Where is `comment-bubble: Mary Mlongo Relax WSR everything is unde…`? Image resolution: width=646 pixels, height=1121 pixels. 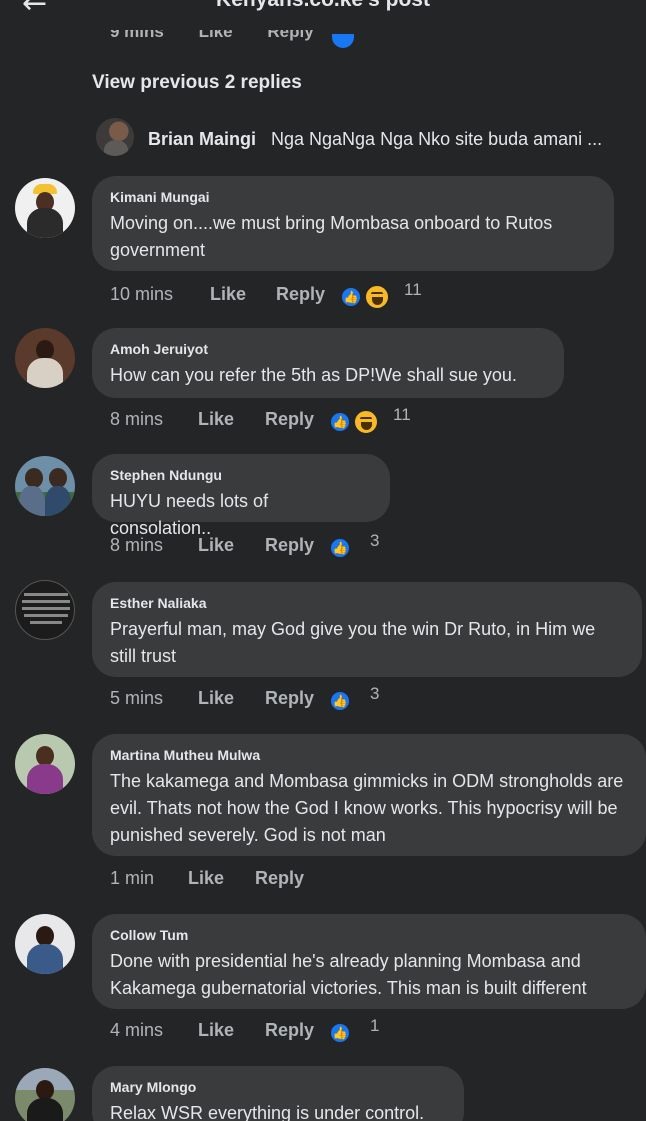 comment-bubble: Mary Mlongo Relax WSR everything is unde… is located at coordinates (278, 1093).